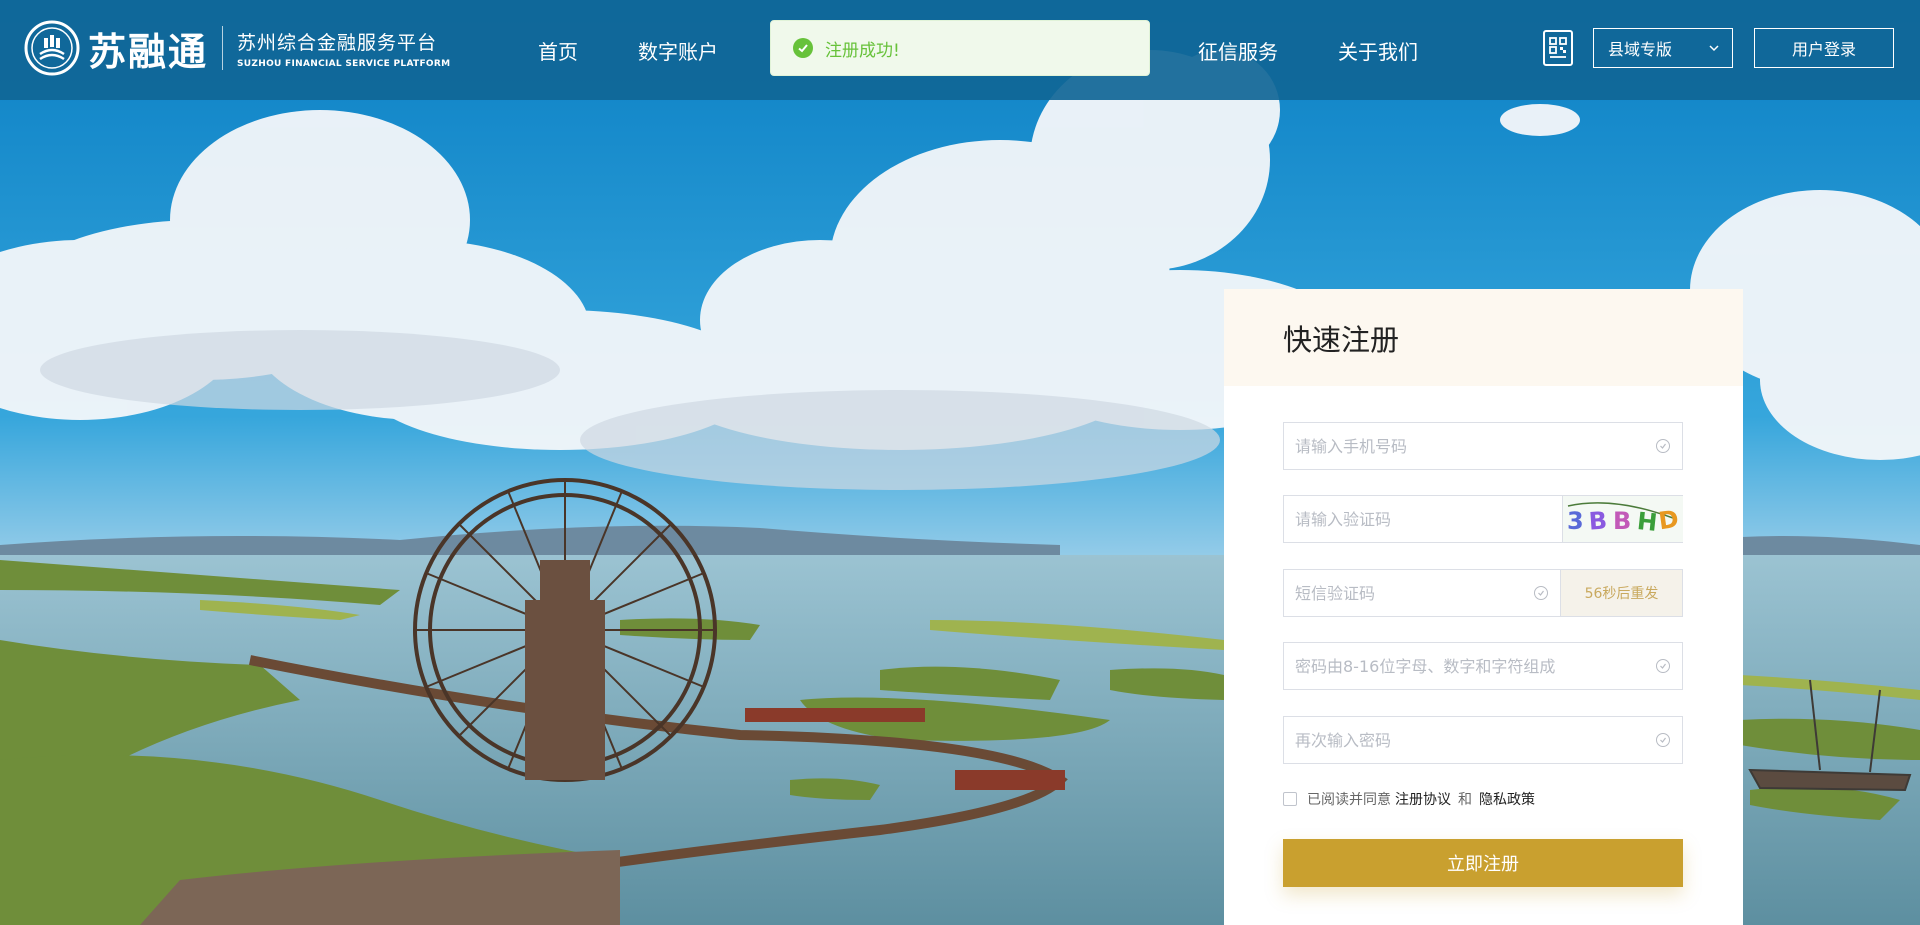  Describe the element at coordinates (1409, 593) in the screenshot. I see `sms-code-input` at that location.